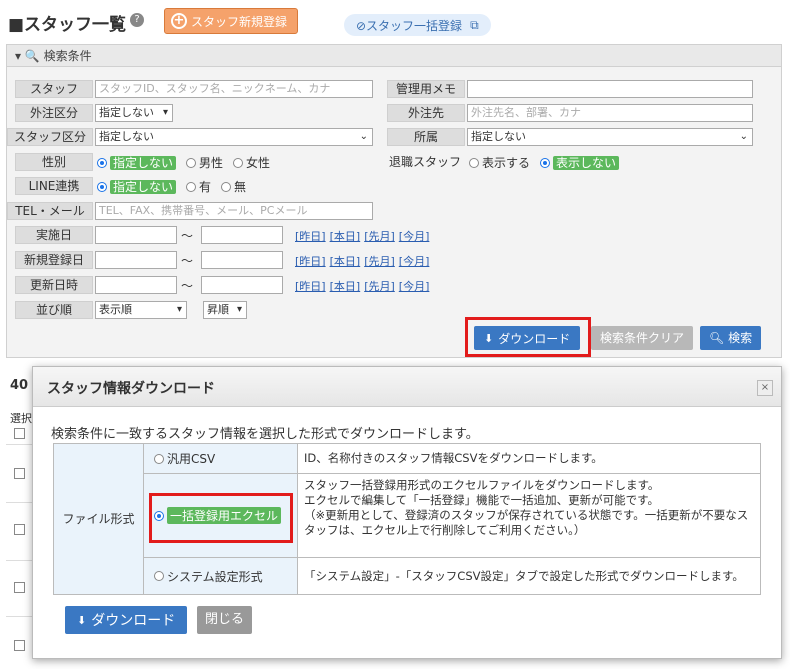  What do you see at coordinates (19, 433) in the screenshot?
I see `select-all-checkbox` at bounding box center [19, 433].